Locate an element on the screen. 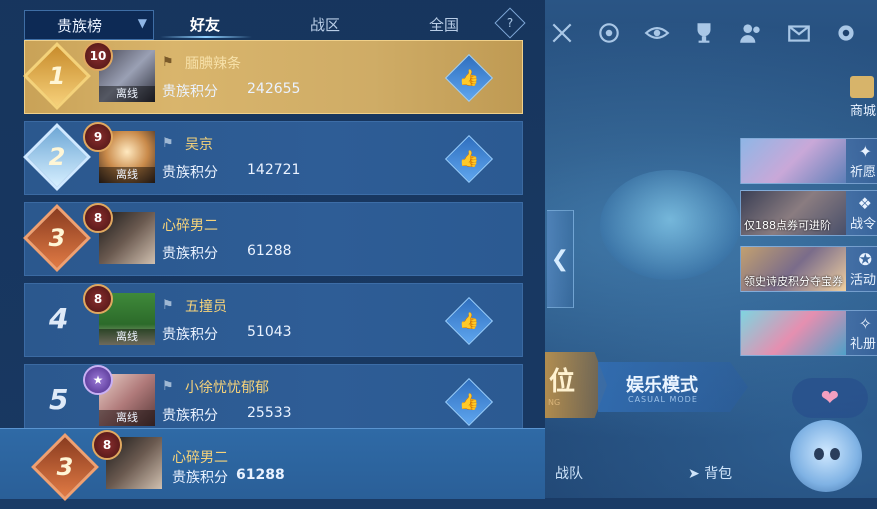 The image size is (877, 509). wish-banner is located at coordinates (793, 161).